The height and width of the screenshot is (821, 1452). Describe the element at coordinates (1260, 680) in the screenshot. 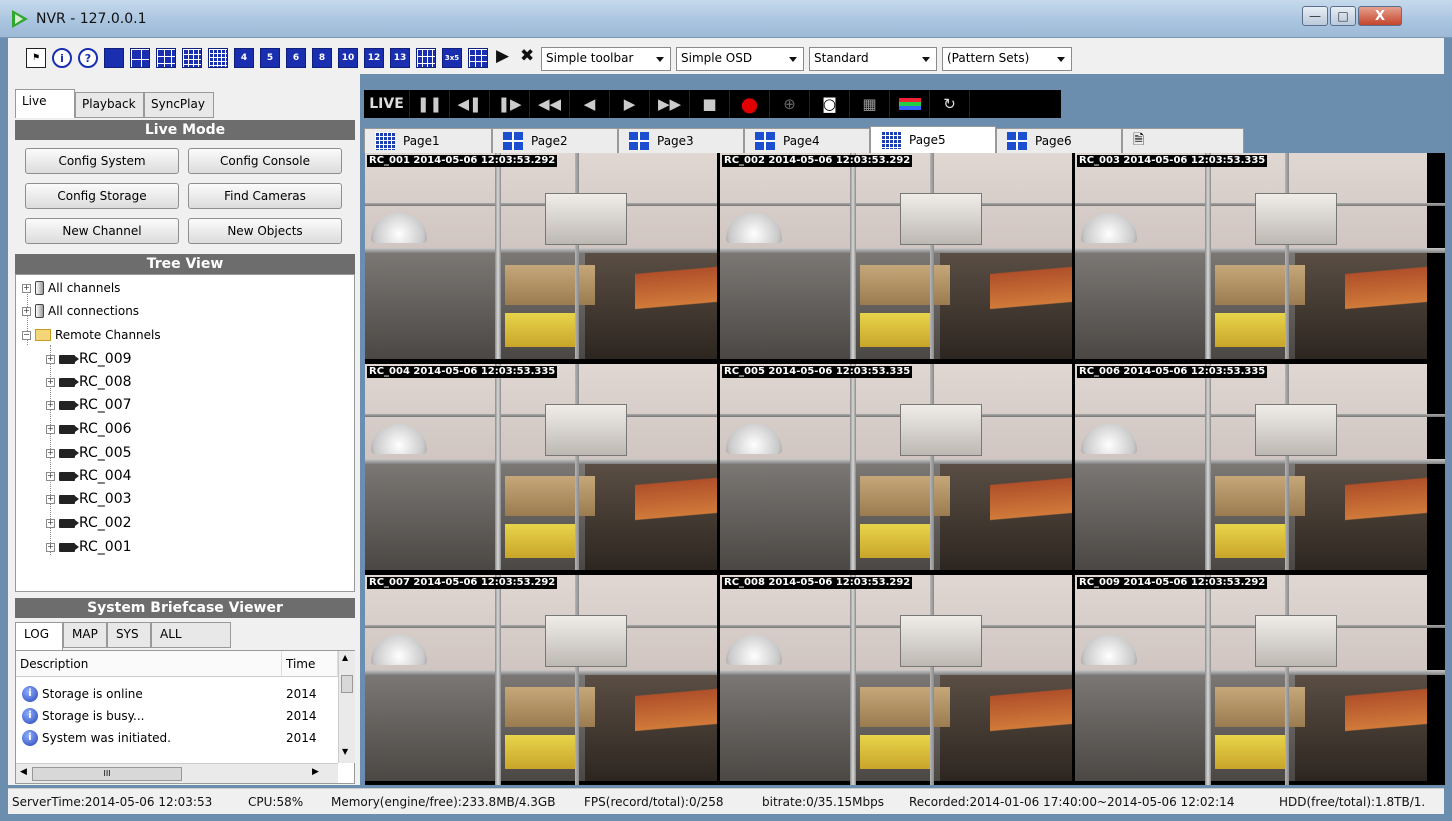

I see `camera-tile: RC_009 2014-05-06 12:03:53.292` at that location.